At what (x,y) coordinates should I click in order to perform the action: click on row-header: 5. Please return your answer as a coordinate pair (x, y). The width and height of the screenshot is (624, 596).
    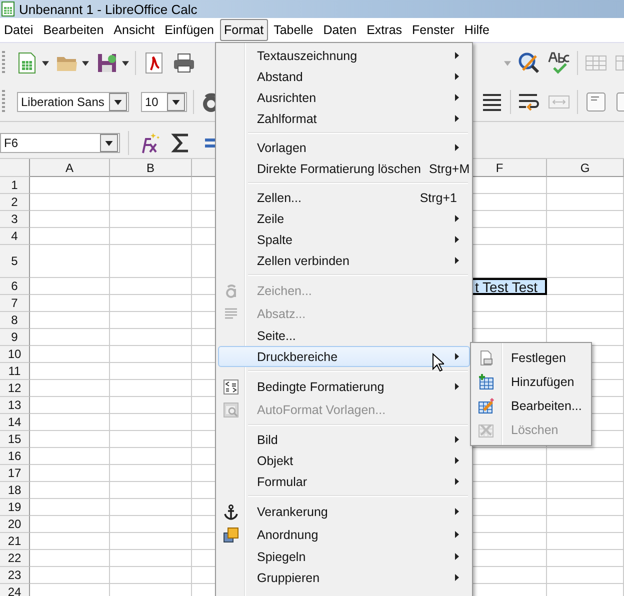
    Looking at the image, I should click on (15, 261).